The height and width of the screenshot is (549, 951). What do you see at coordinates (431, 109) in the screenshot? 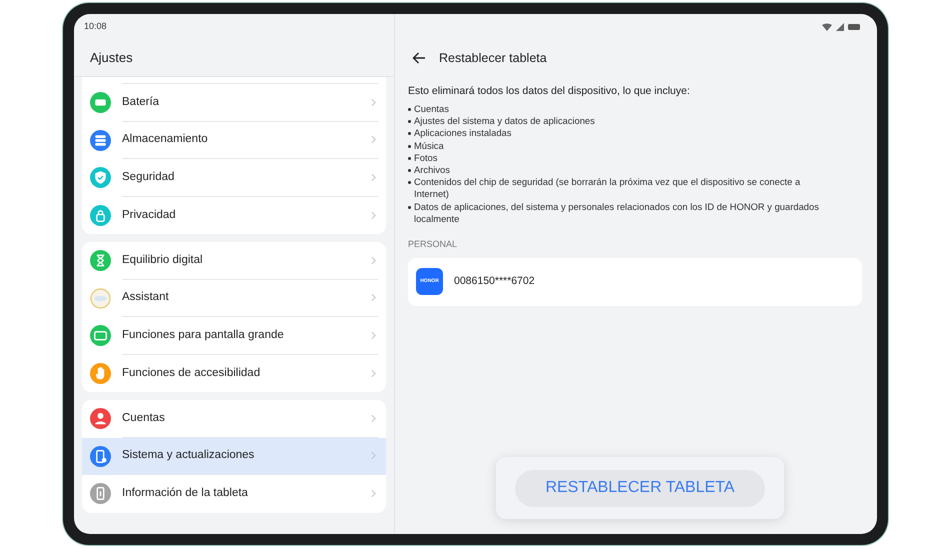
I see `bullet-text: Cuentas` at bounding box center [431, 109].